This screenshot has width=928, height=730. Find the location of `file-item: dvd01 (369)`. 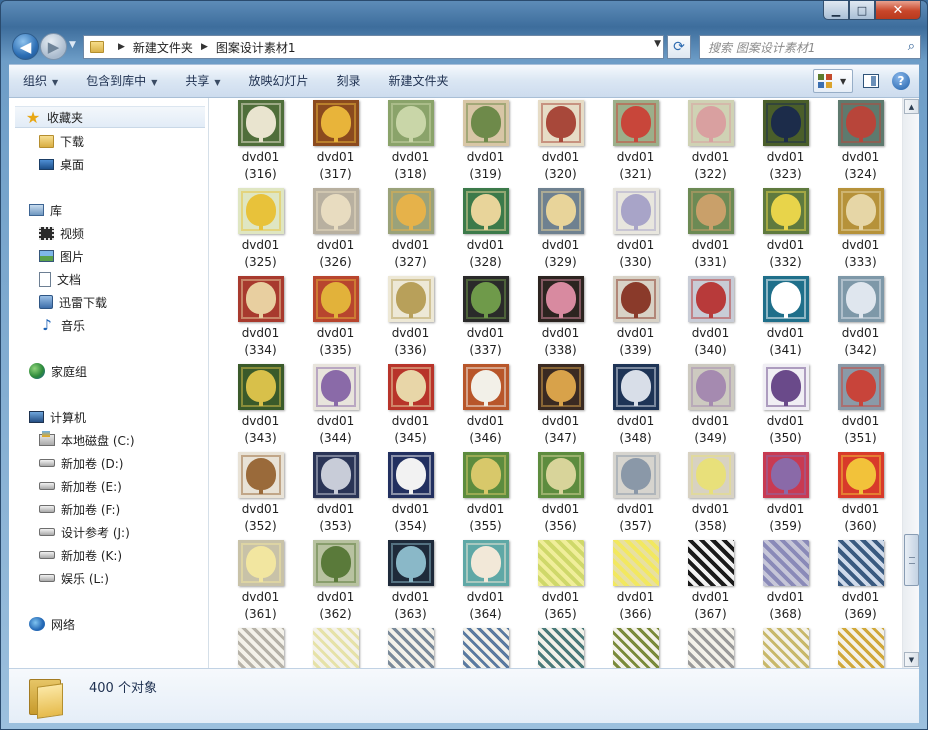

file-item: dvd01 (369) is located at coordinates (860, 584).